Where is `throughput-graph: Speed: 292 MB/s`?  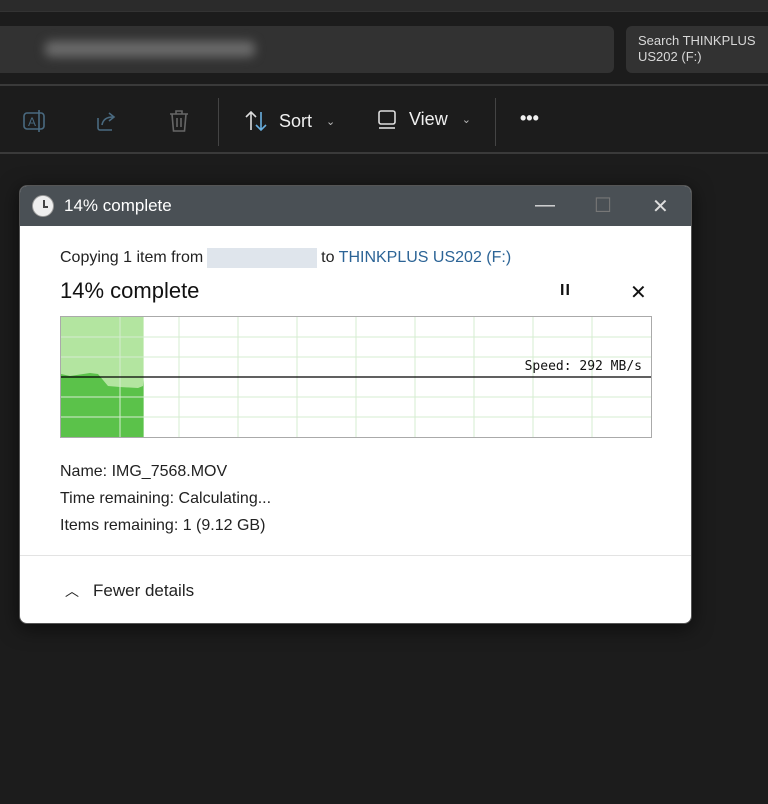 throughput-graph: Speed: 292 MB/s is located at coordinates (356, 377).